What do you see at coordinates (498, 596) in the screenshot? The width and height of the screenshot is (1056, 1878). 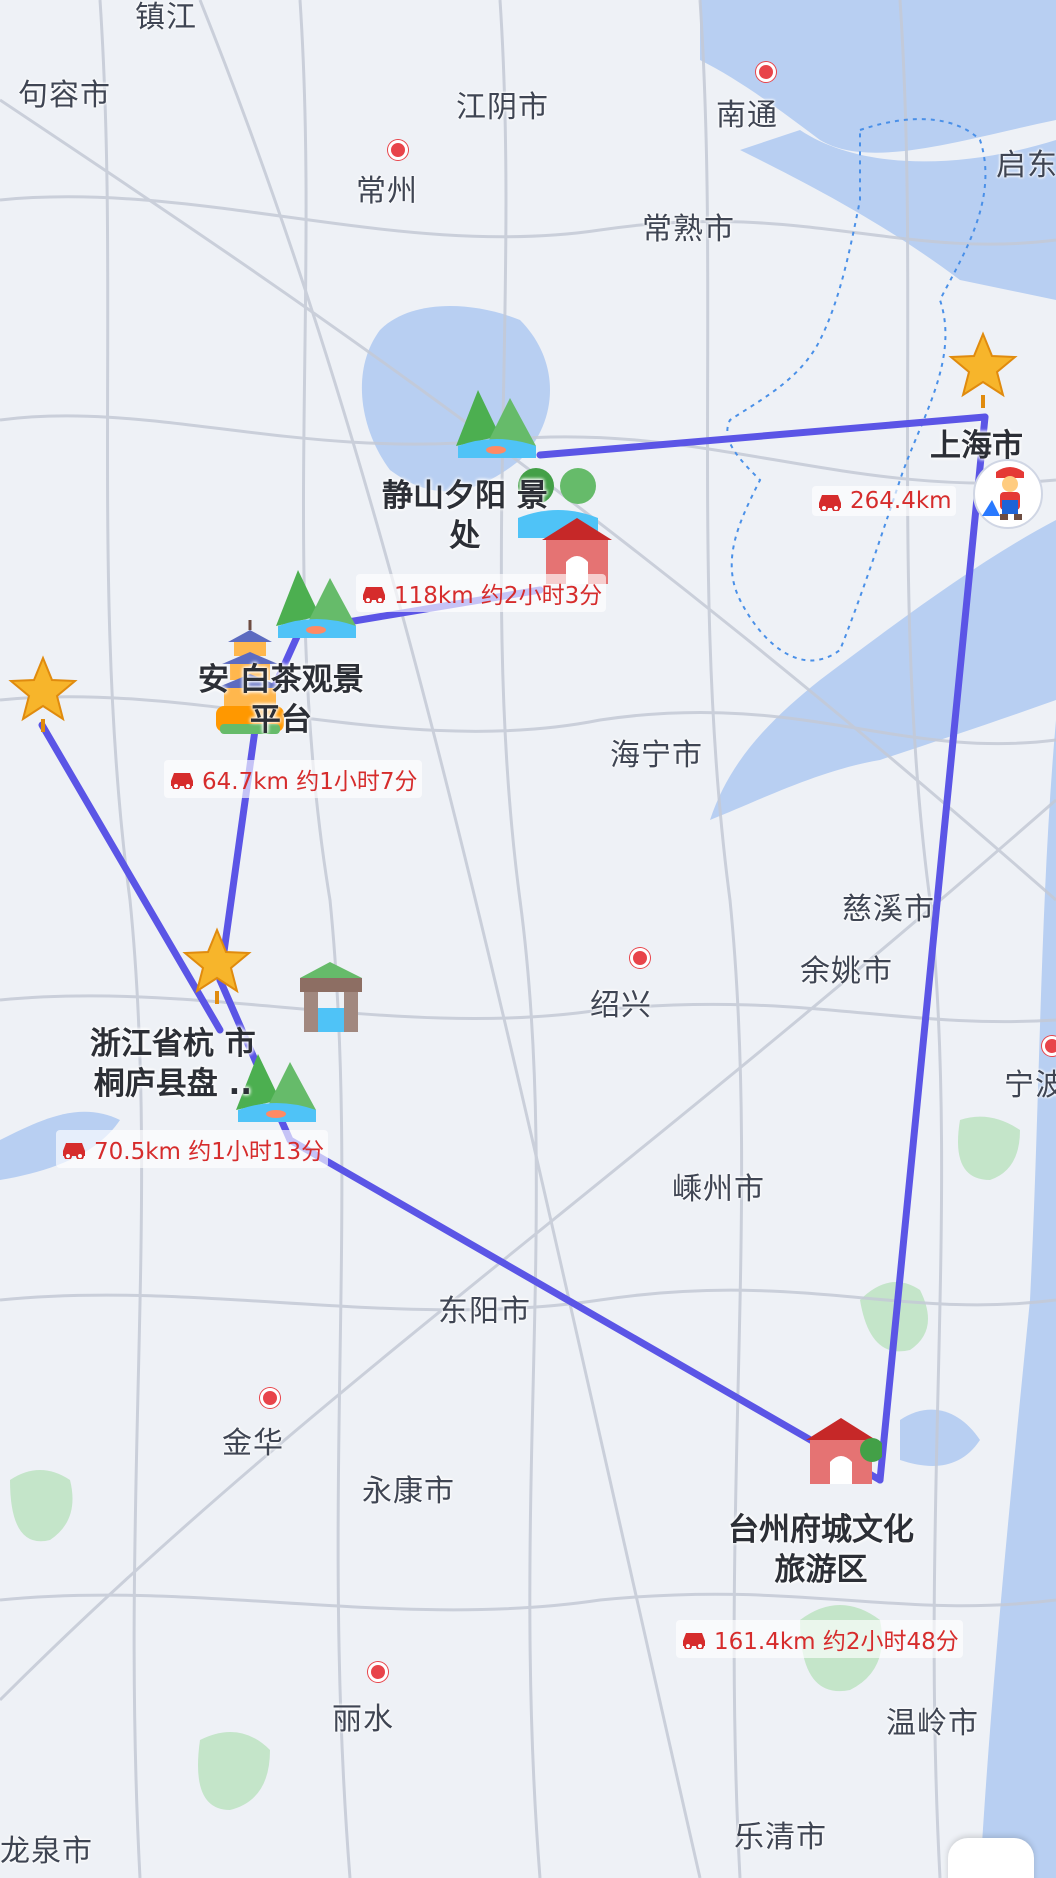 I see `distance-text: 118km 约2小时3分` at bounding box center [498, 596].